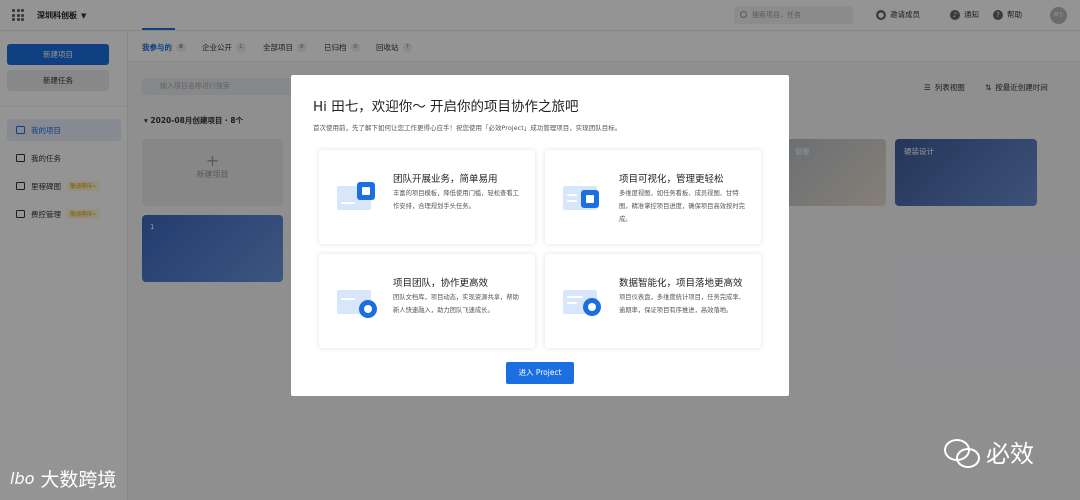  I want to click on feature-desc: 丰富的项目模板，降低使用门槛，轻松查看工作安排，合理规划手头任务。, so click(456, 200).